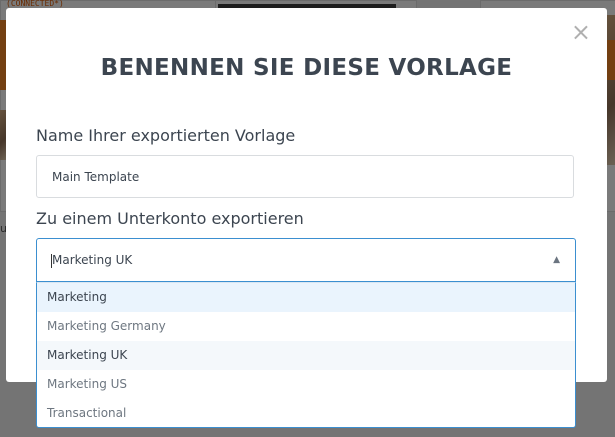 The image size is (615, 437). Describe the element at coordinates (166, 135) in the screenshot. I see `template-name-label: Name Ihrer exportierten Vorlage` at that location.